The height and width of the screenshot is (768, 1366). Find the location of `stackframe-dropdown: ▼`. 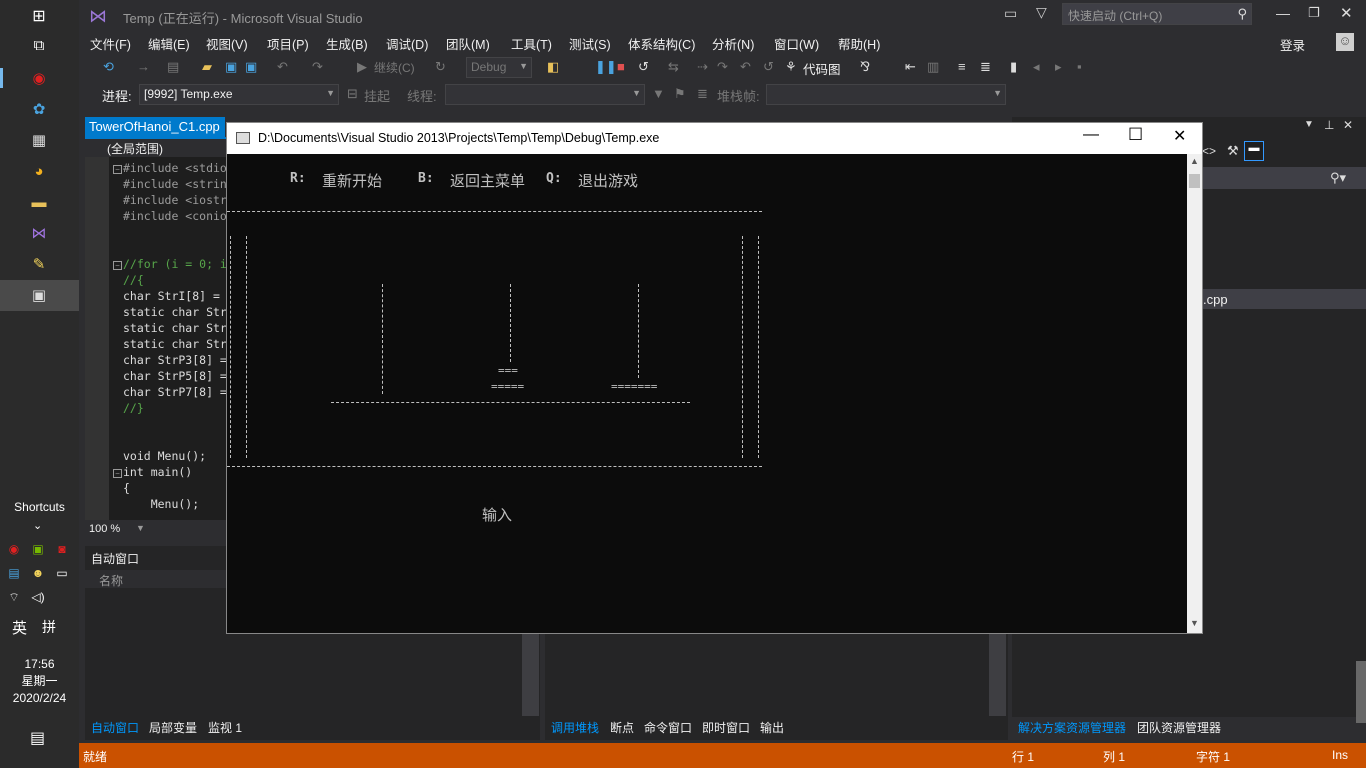

stackframe-dropdown: ▼ is located at coordinates (886, 94).